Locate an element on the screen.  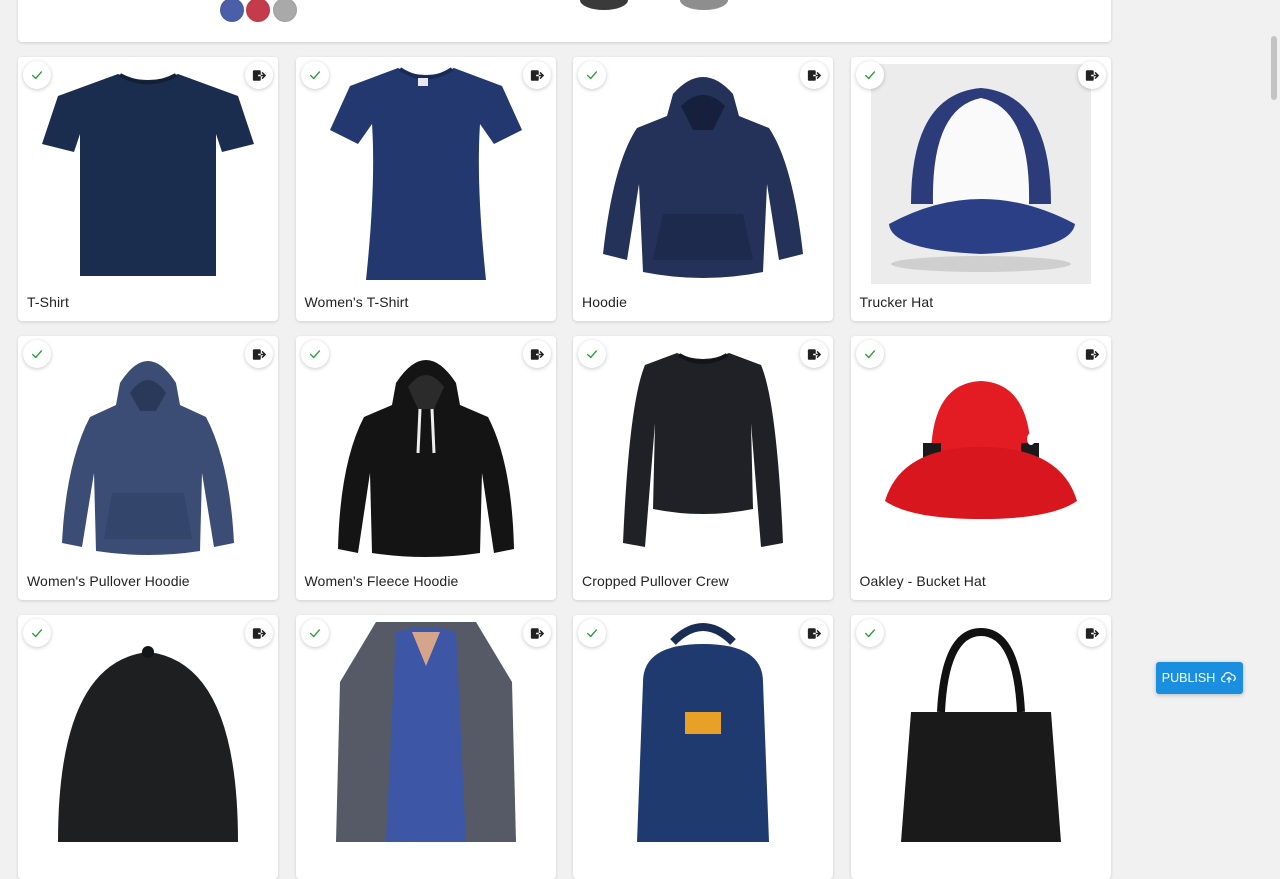
product-card: Trucker Hat is located at coordinates (980, 189).